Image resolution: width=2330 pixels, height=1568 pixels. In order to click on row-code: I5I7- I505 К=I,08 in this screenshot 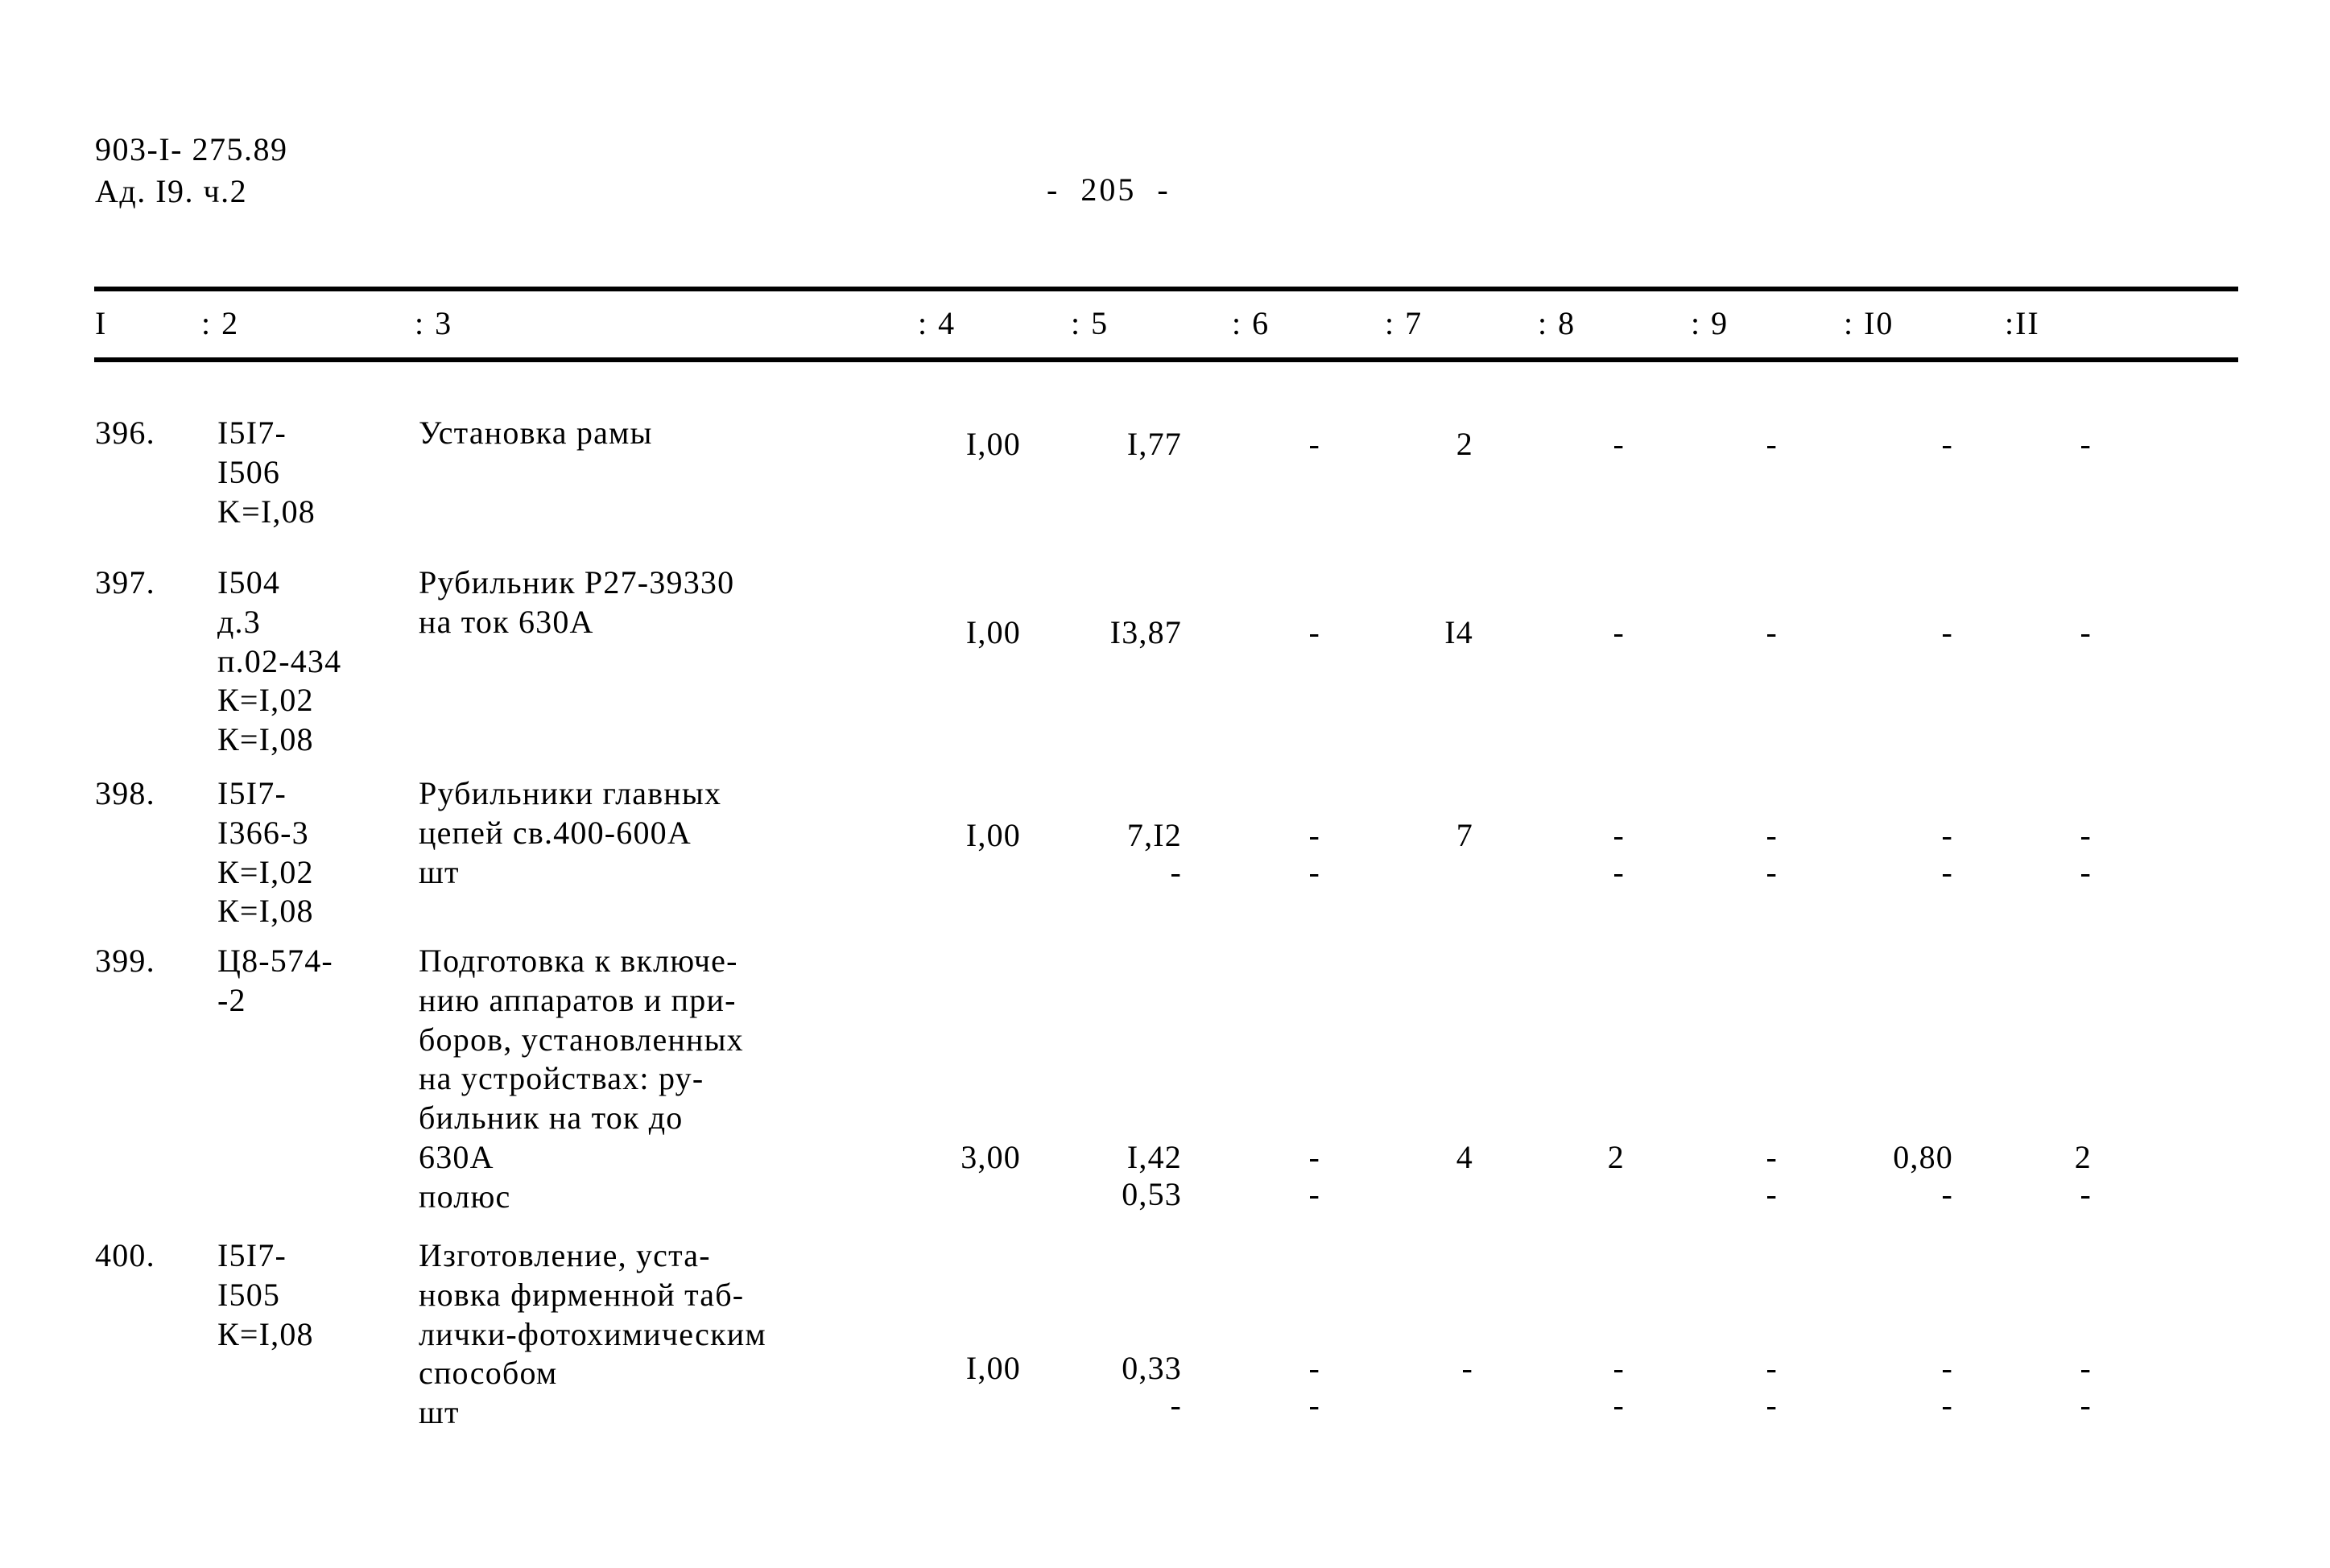, I will do `click(265, 1294)`.